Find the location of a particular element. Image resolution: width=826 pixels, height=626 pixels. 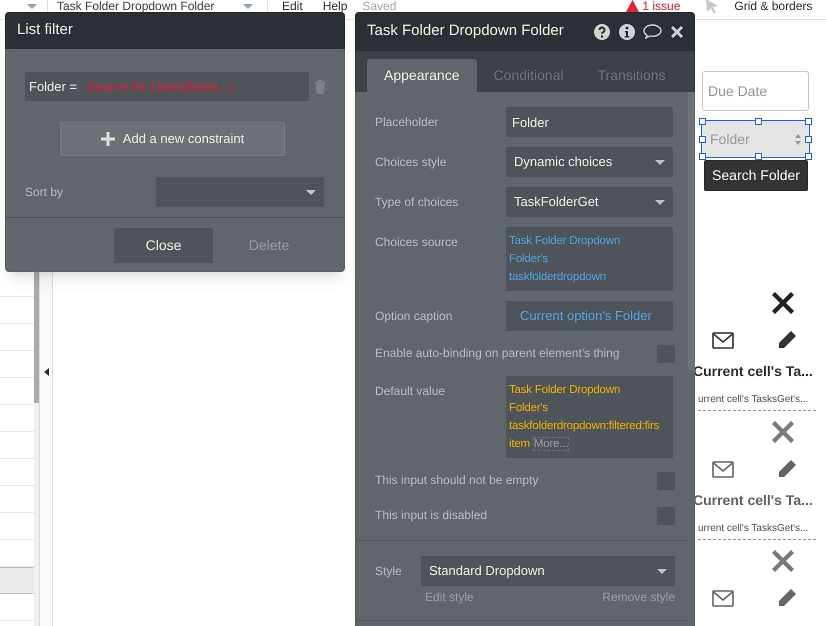

field-label: Option caption is located at coordinates (414, 316).